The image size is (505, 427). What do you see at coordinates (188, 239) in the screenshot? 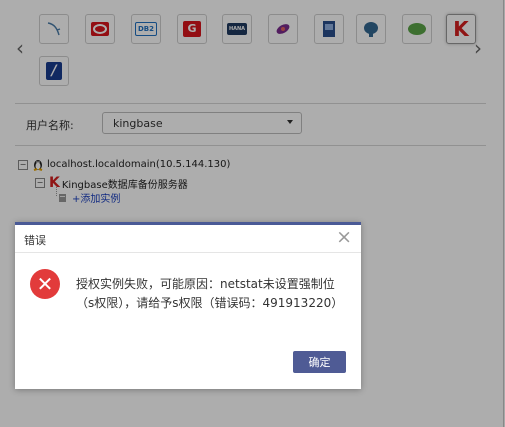
I see `dialog-header: 错误 ×` at bounding box center [188, 239].